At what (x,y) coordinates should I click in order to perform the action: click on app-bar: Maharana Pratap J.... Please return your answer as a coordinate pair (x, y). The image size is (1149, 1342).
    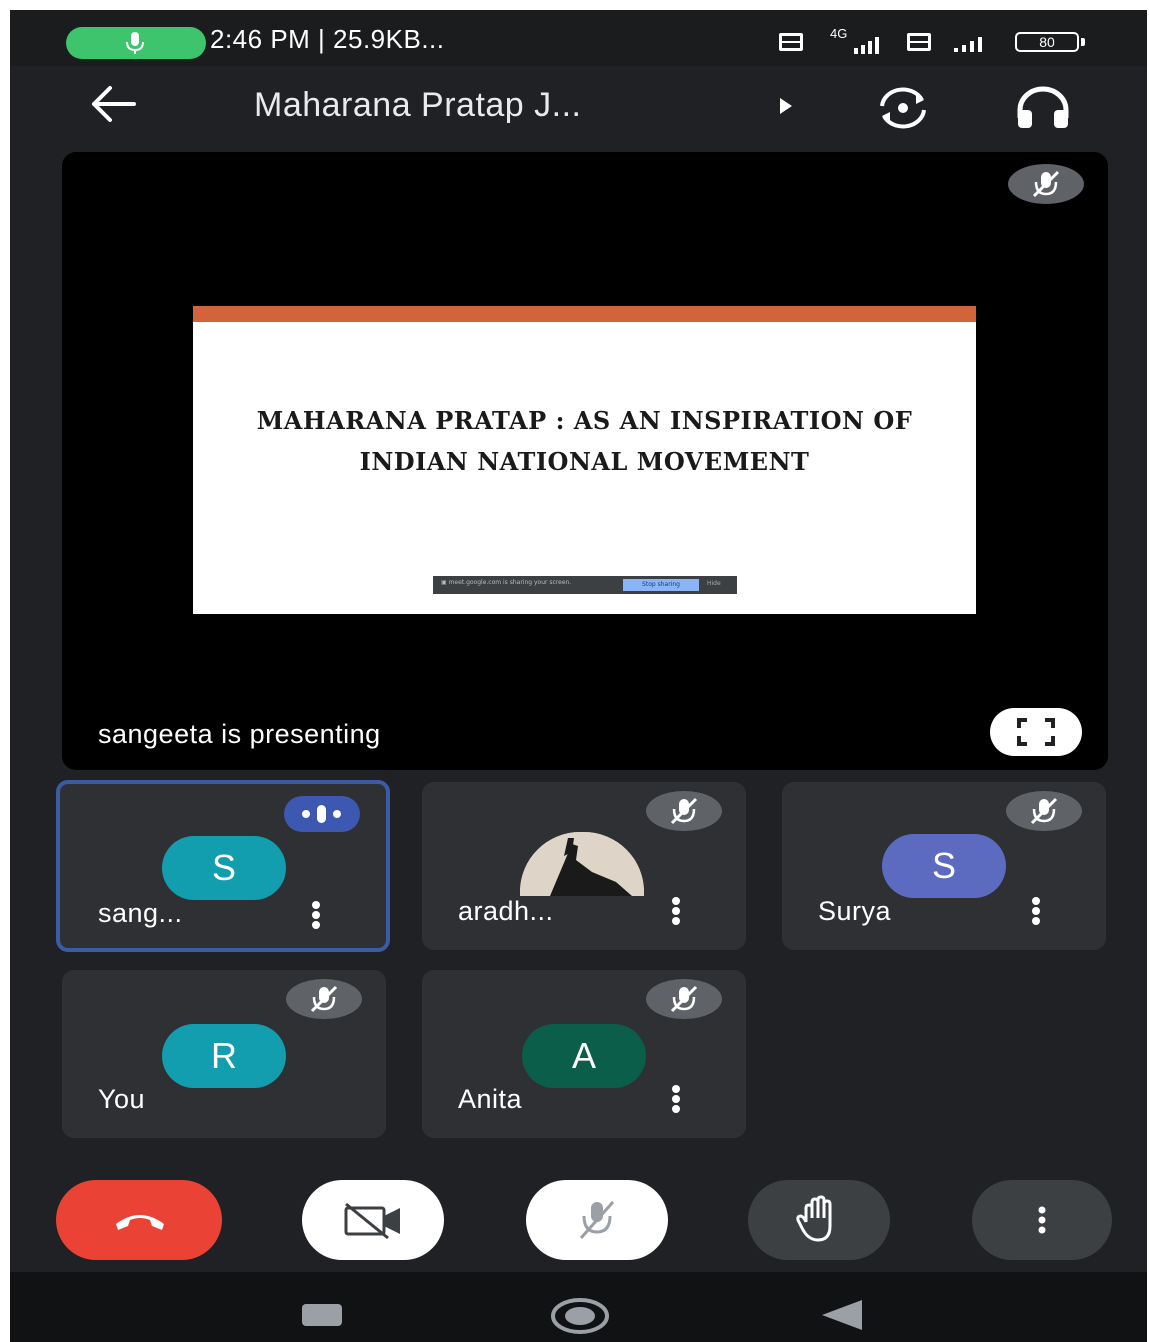
    Looking at the image, I should click on (578, 106).